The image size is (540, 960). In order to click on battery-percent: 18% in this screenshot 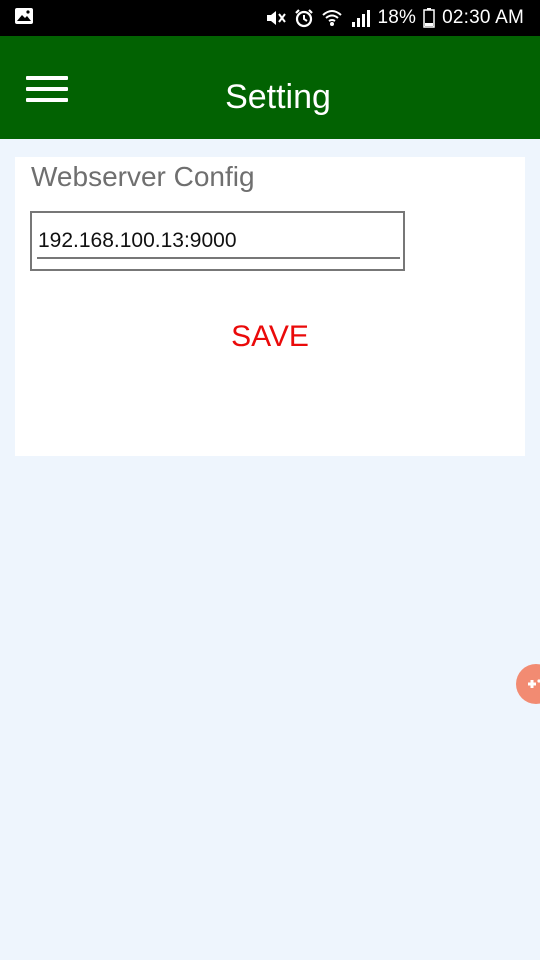, I will do `click(397, 17)`.